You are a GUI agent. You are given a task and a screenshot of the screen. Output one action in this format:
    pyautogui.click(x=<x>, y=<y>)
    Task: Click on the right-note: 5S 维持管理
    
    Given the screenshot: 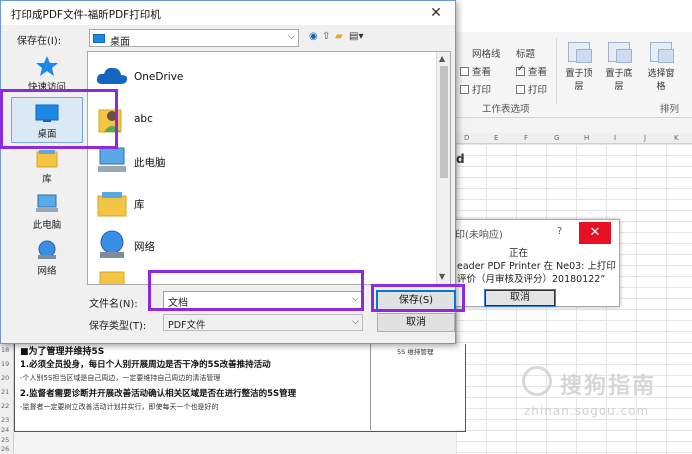 What is the action you would take?
    pyautogui.click(x=415, y=352)
    